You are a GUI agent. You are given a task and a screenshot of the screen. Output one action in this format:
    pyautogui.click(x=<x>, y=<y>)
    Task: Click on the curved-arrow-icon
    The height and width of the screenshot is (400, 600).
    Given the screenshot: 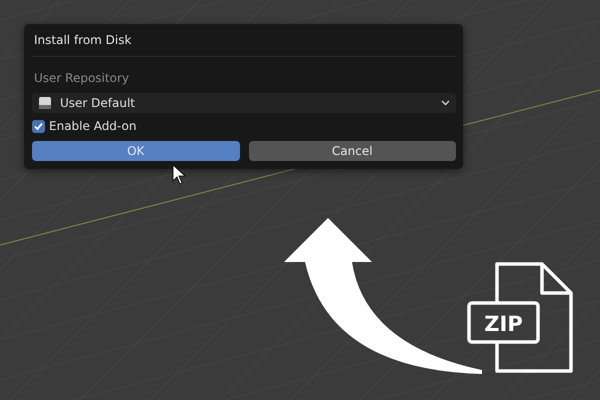 What is the action you would take?
    pyautogui.click(x=383, y=296)
    